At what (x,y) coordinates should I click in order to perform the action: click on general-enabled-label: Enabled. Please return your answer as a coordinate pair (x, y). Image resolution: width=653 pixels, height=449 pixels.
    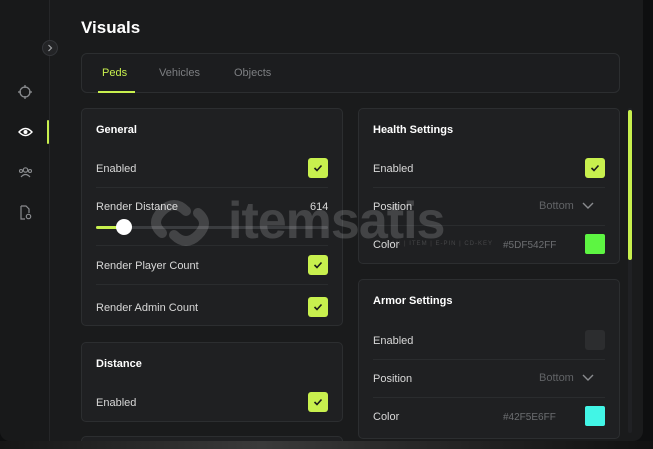
    Looking at the image, I should click on (116, 169).